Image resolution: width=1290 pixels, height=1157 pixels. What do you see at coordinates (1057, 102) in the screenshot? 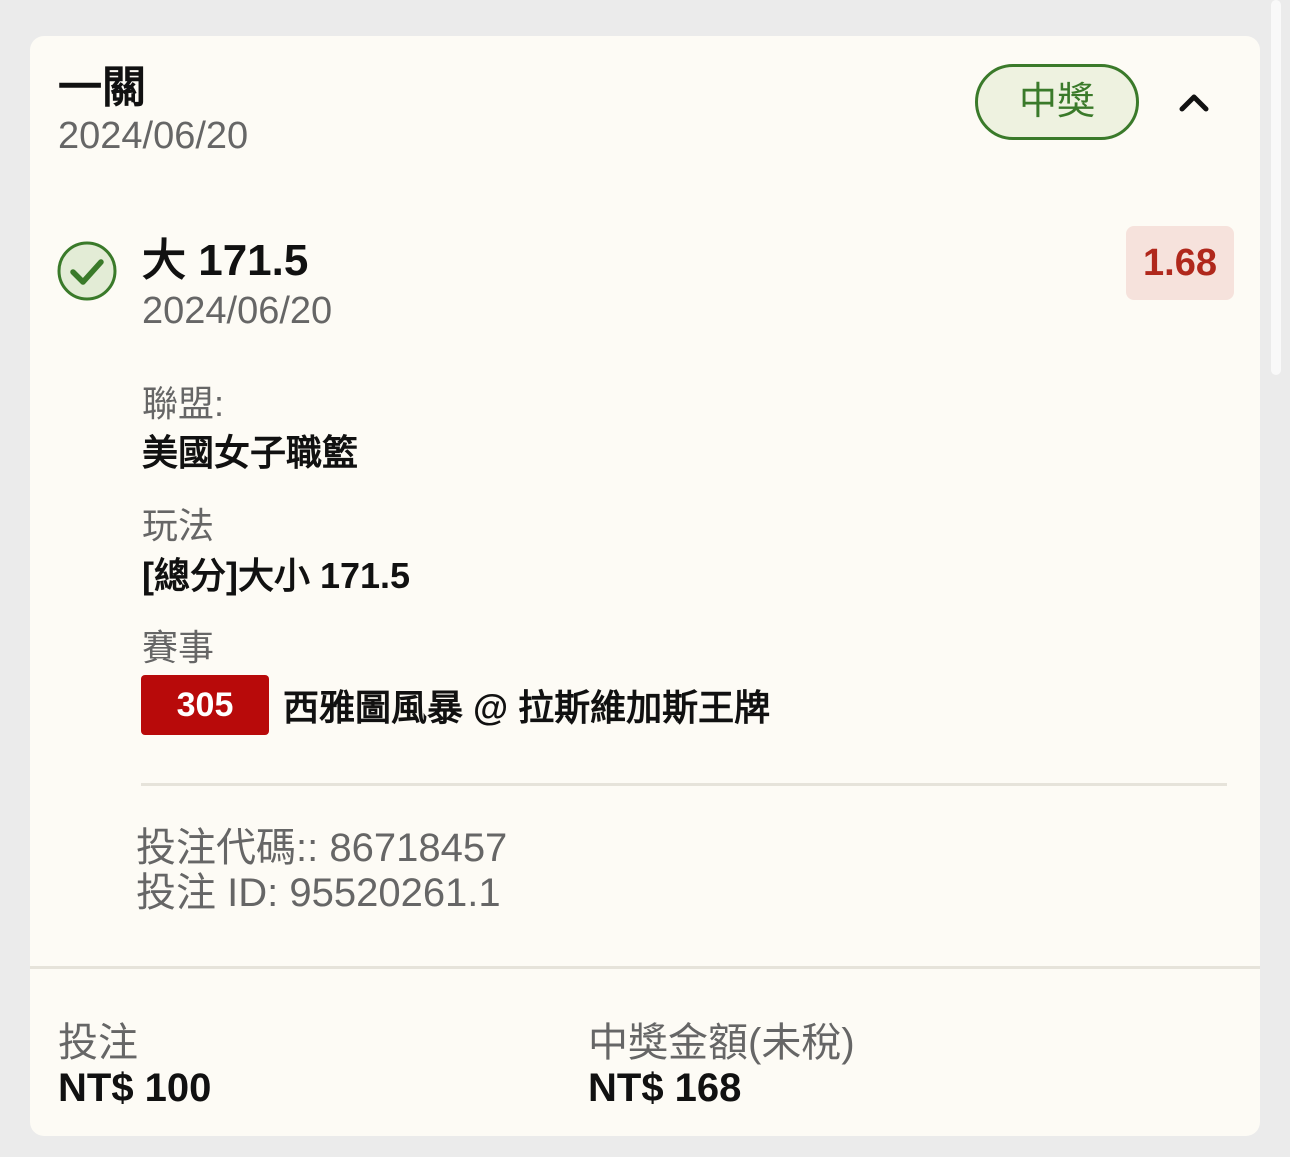
I see `status-badge: 中獎` at bounding box center [1057, 102].